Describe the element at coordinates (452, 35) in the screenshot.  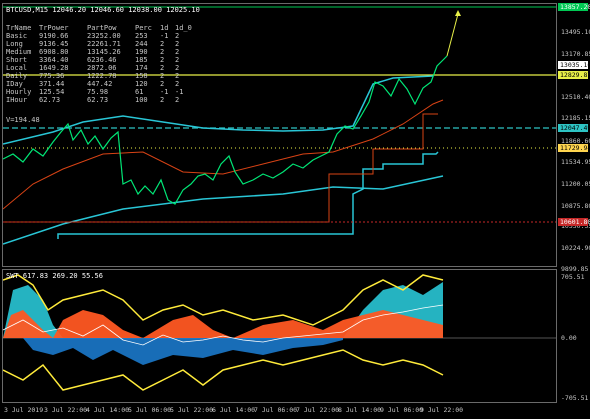
I see `forecast-arrow` at that location.